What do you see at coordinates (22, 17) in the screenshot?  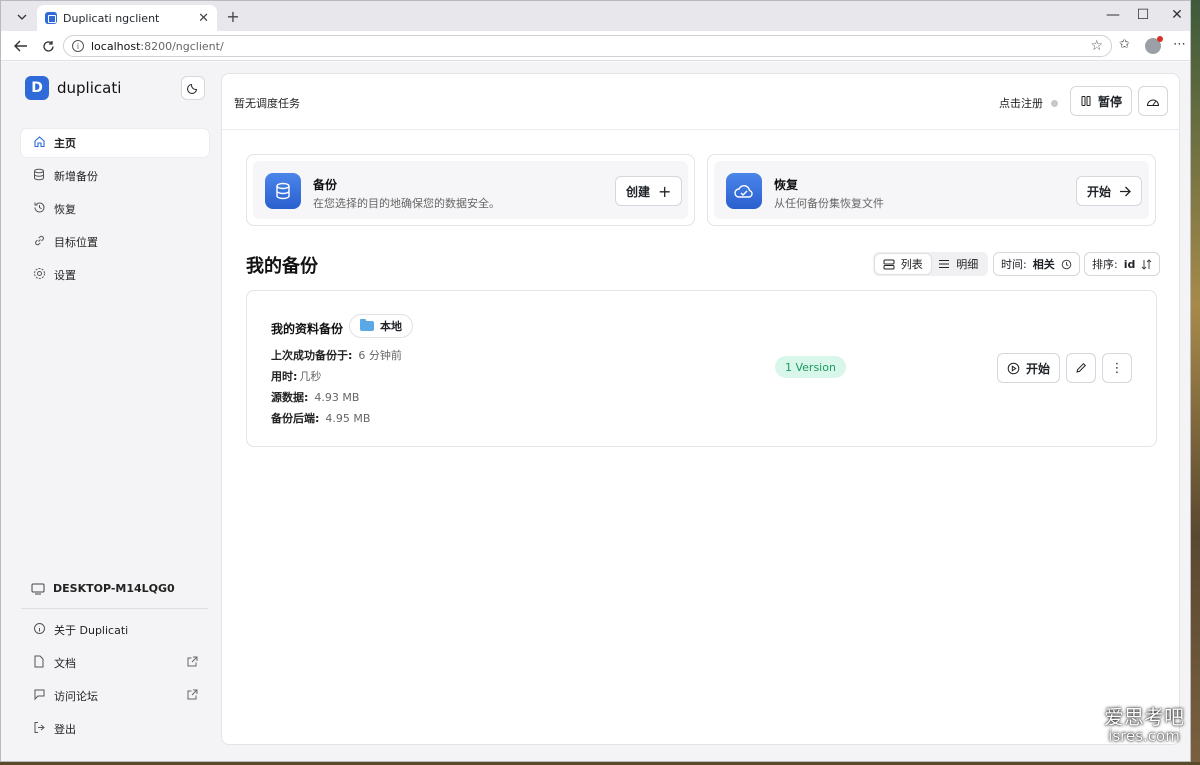 I see `tab-list-button` at bounding box center [22, 17].